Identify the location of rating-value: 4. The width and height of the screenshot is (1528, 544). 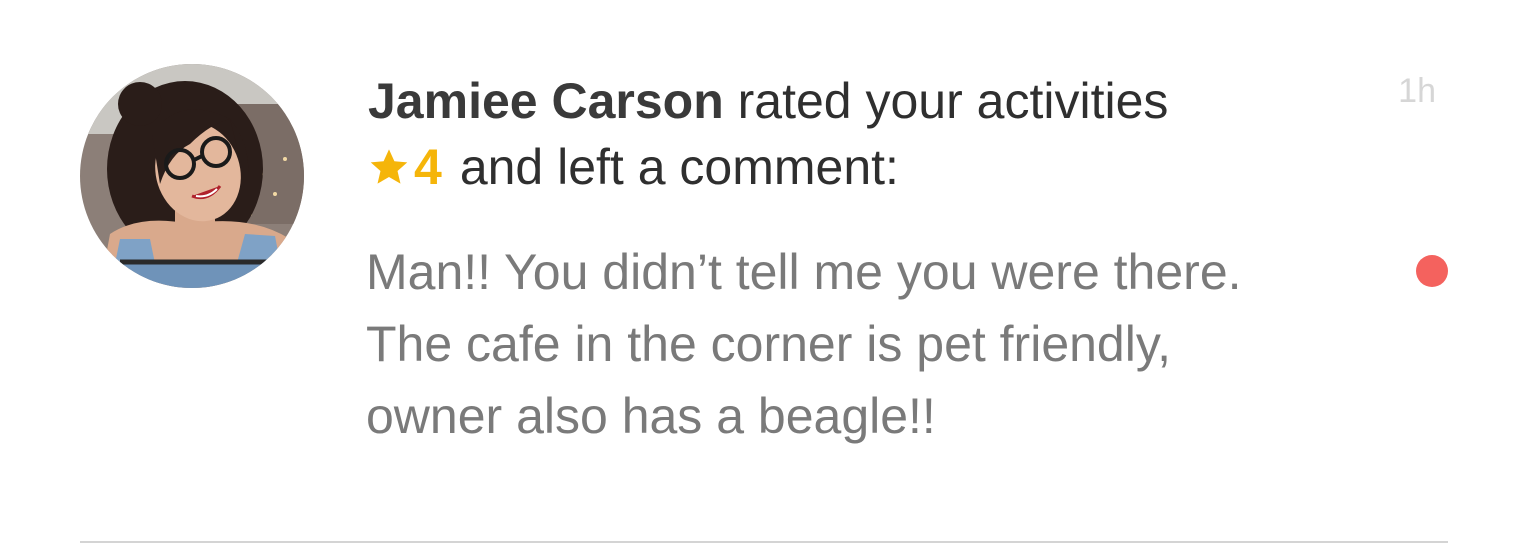
(428, 167).